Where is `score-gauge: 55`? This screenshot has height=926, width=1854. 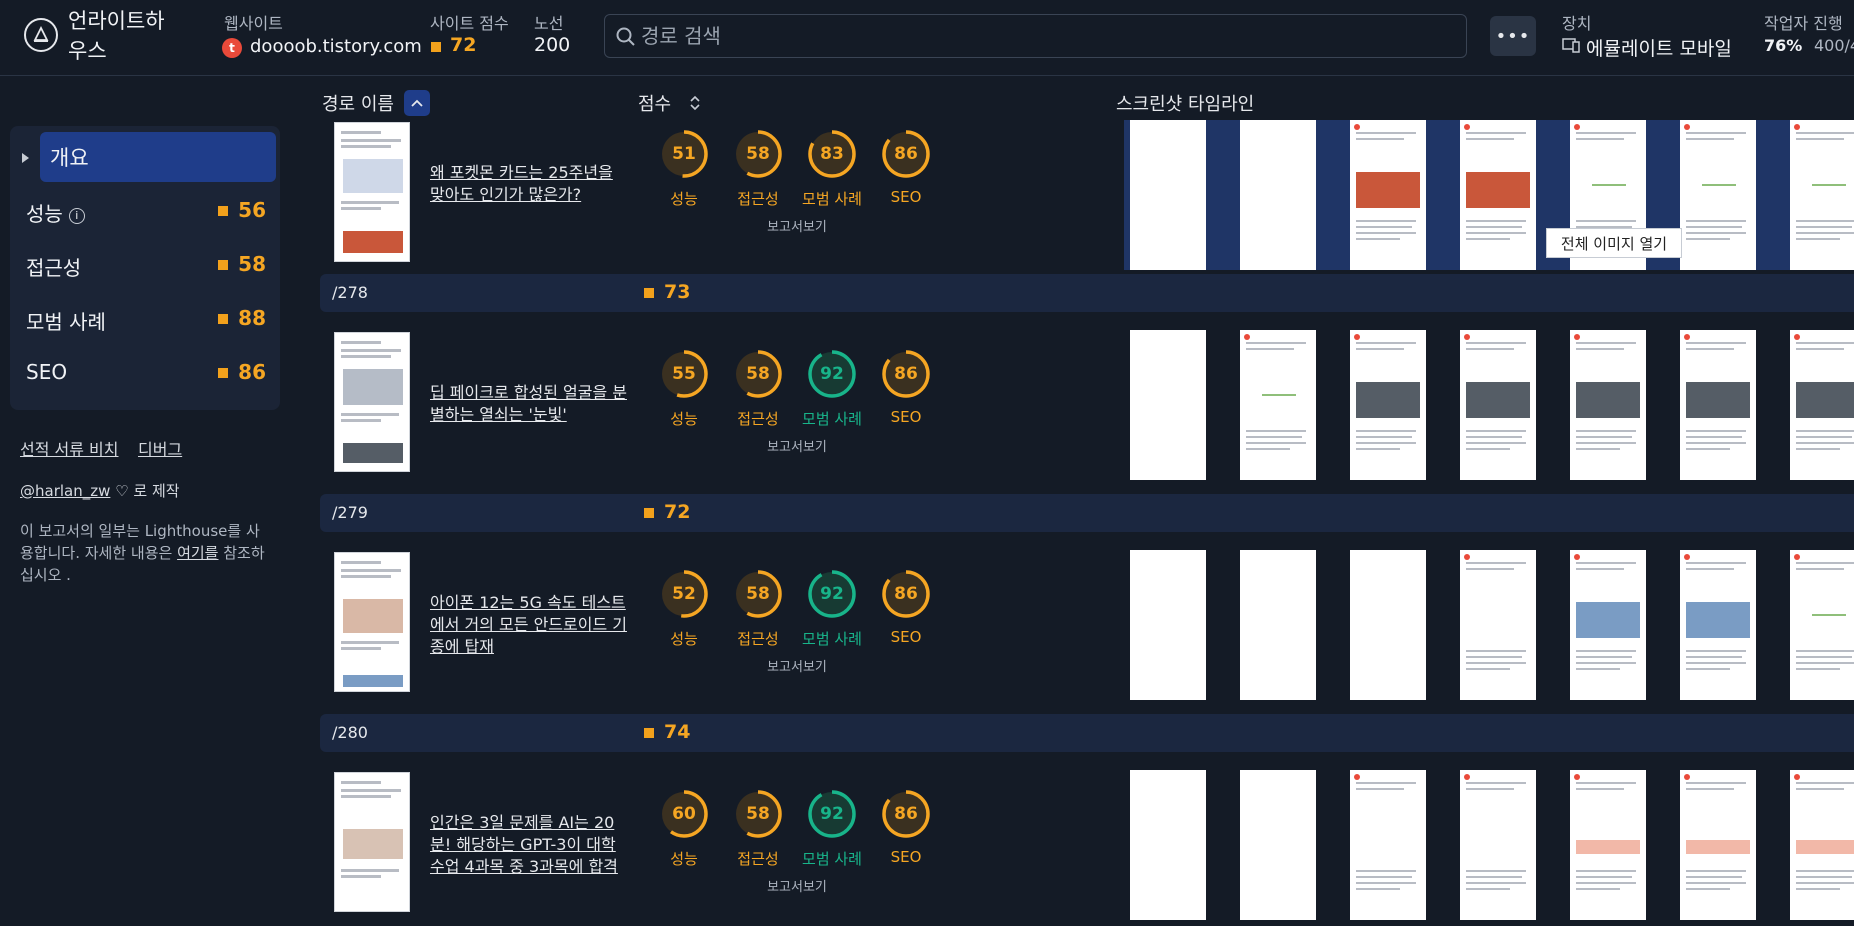 score-gauge: 55 is located at coordinates (684, 374).